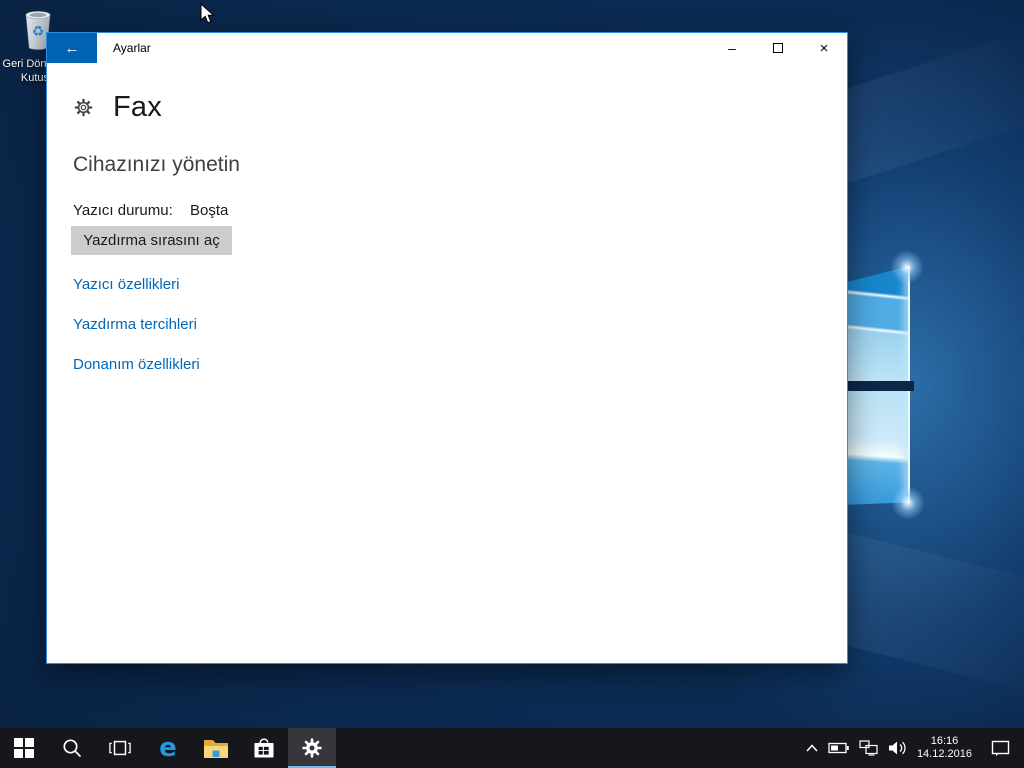 This screenshot has height=768, width=1024. I want to click on tray-network-button, so click(869, 748).